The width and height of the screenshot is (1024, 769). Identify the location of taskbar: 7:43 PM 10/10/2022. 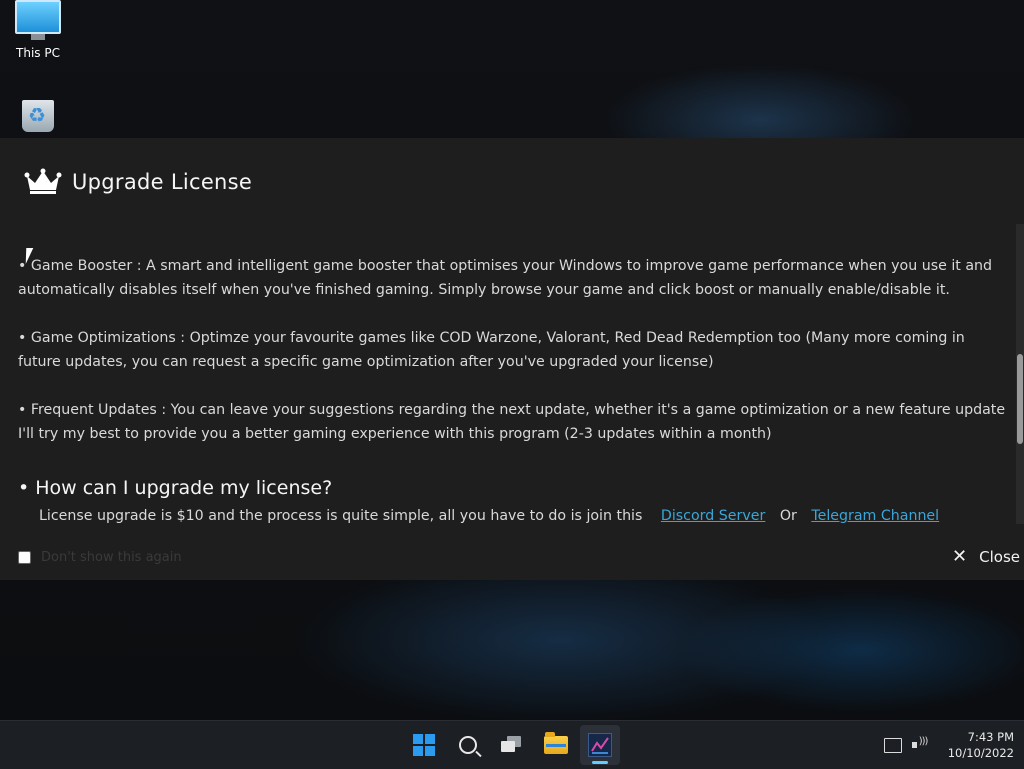
(512, 744).